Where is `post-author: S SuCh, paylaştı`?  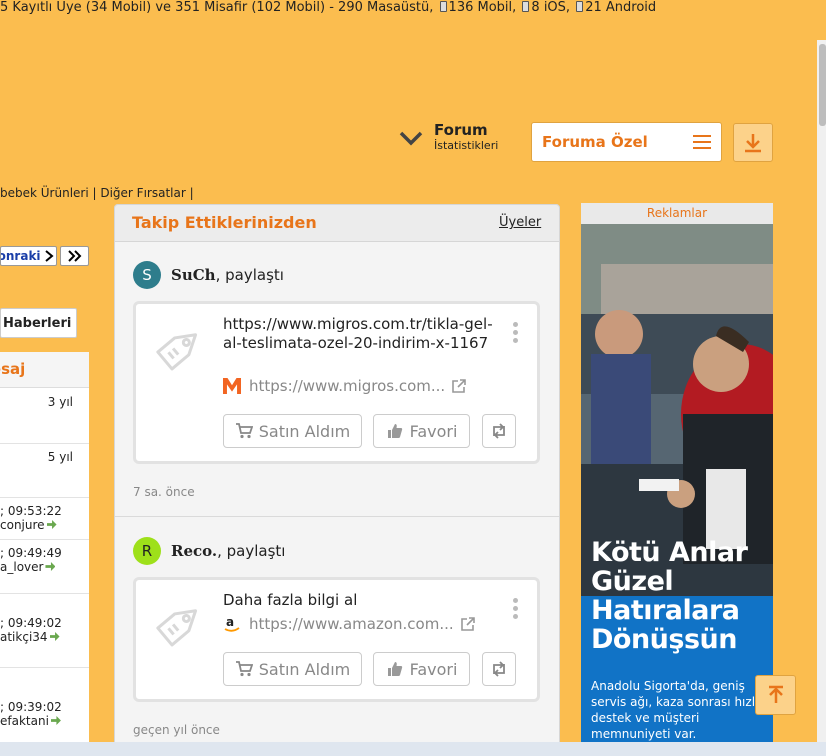
post-author: S SuCh, paylaştı is located at coordinates (208, 275).